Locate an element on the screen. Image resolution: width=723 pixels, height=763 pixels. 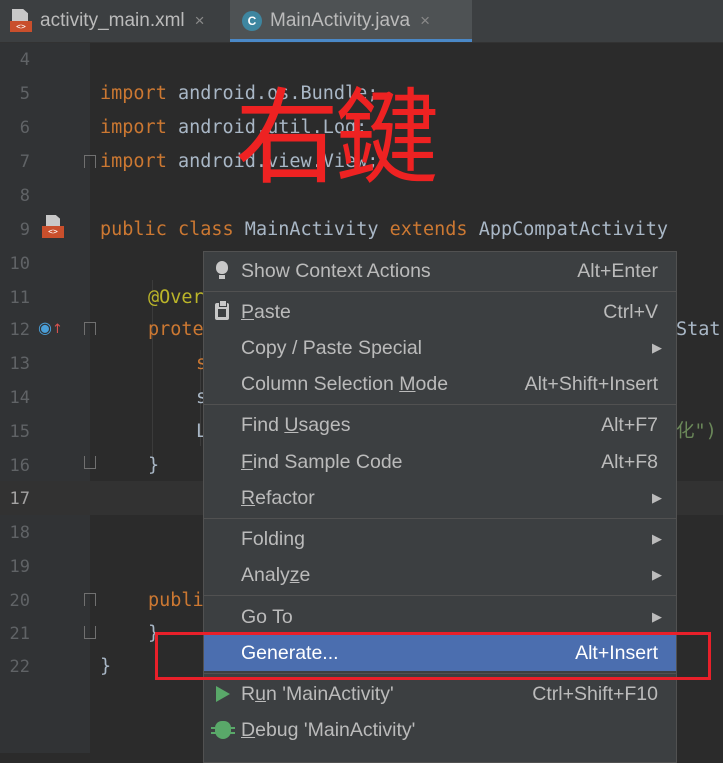
line-number: 22 is located at coordinates (19, 667).